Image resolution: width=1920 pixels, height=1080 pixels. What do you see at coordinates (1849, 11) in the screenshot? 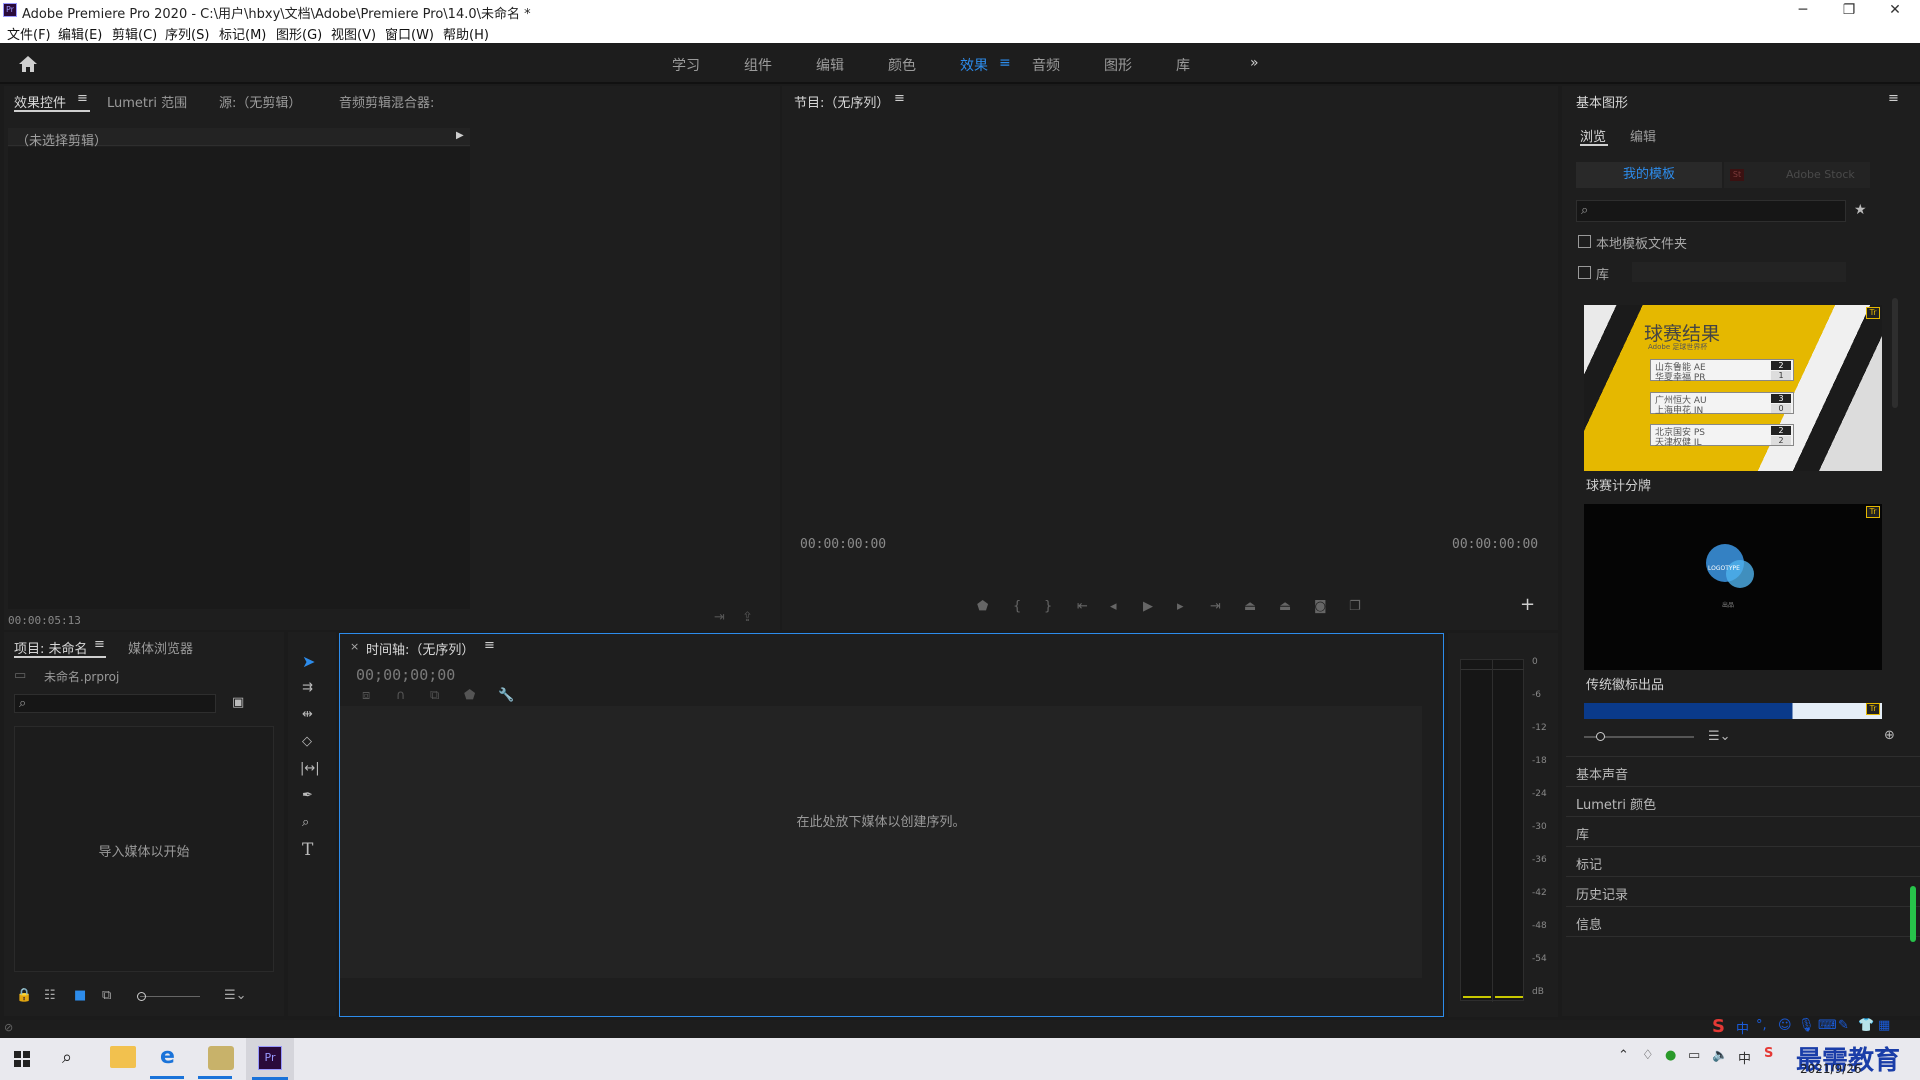
I see `maximize-button: ❐` at bounding box center [1849, 11].